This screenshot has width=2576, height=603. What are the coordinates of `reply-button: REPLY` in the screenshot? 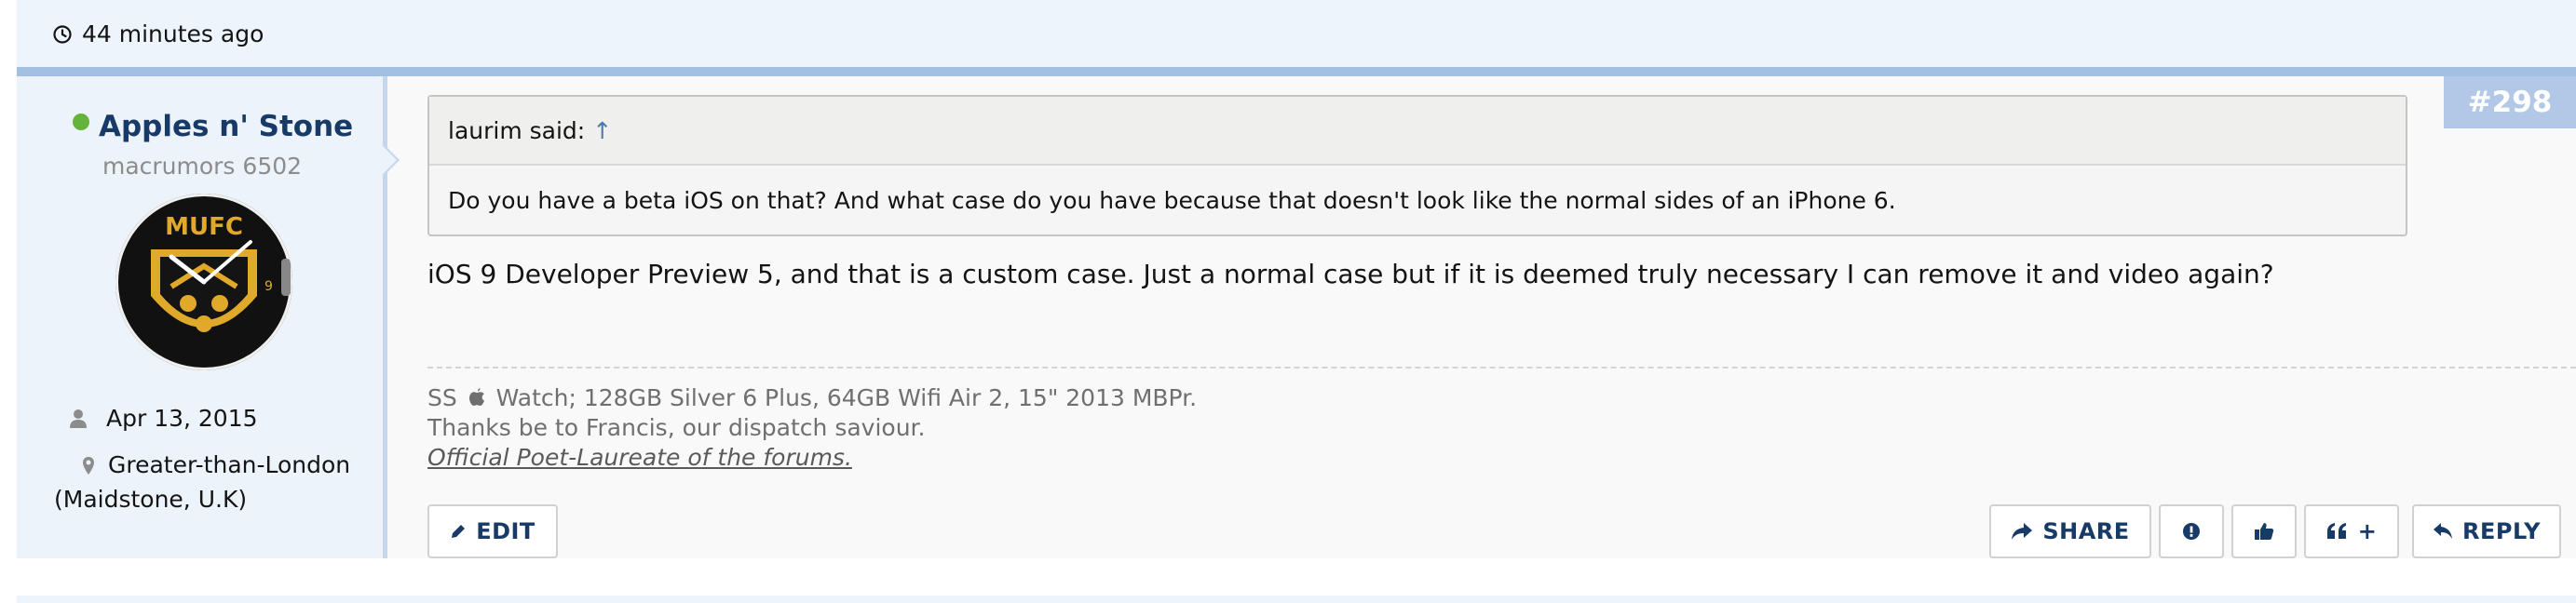 It's located at (2486, 531).